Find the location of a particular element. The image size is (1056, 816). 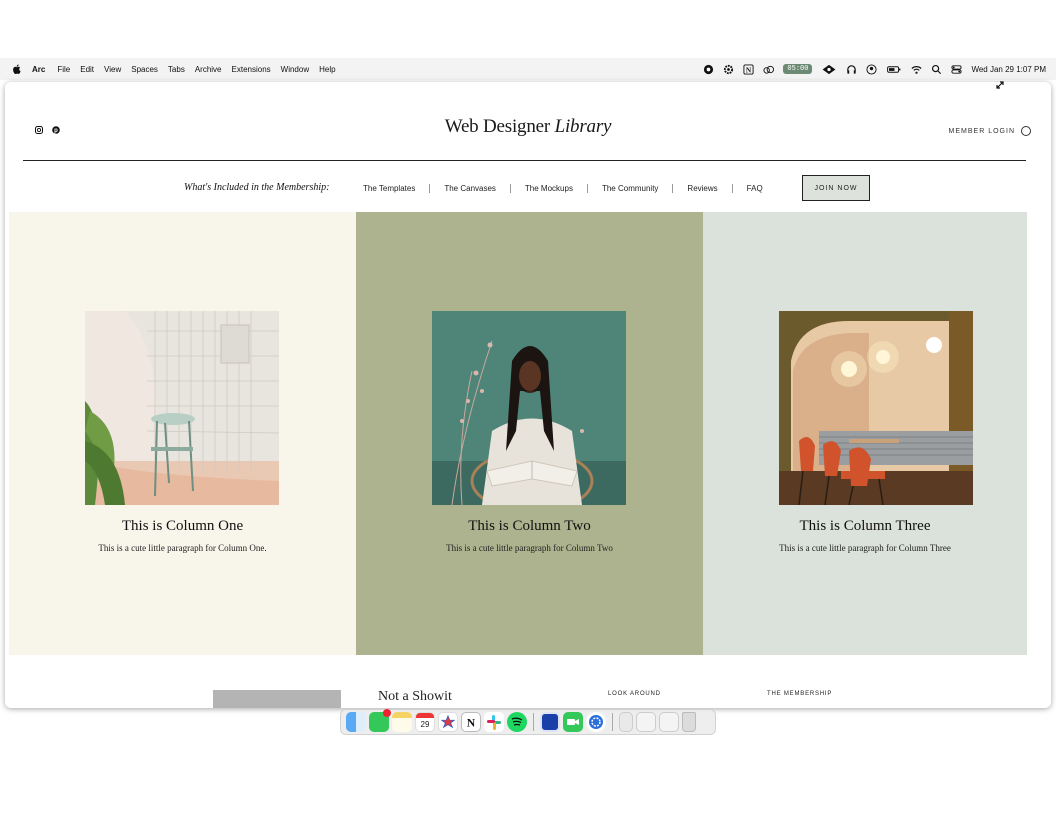

nav-link-mockups: The Mockups is located at coordinates (549, 188).